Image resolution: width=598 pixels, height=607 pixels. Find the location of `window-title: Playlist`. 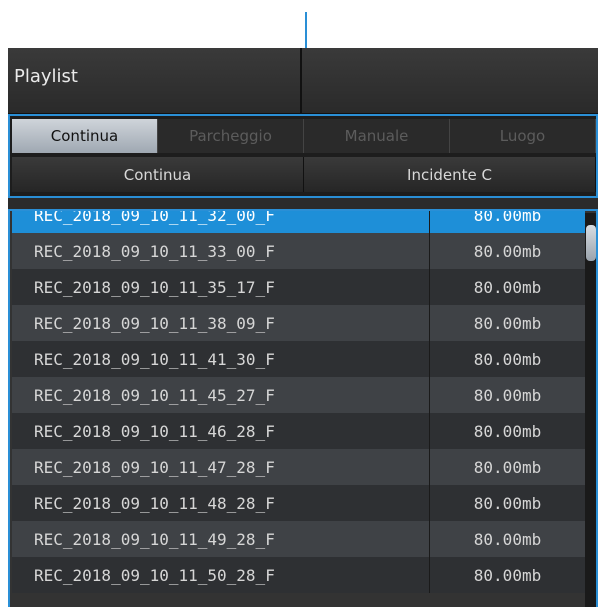

window-title: Playlist is located at coordinates (46, 76).